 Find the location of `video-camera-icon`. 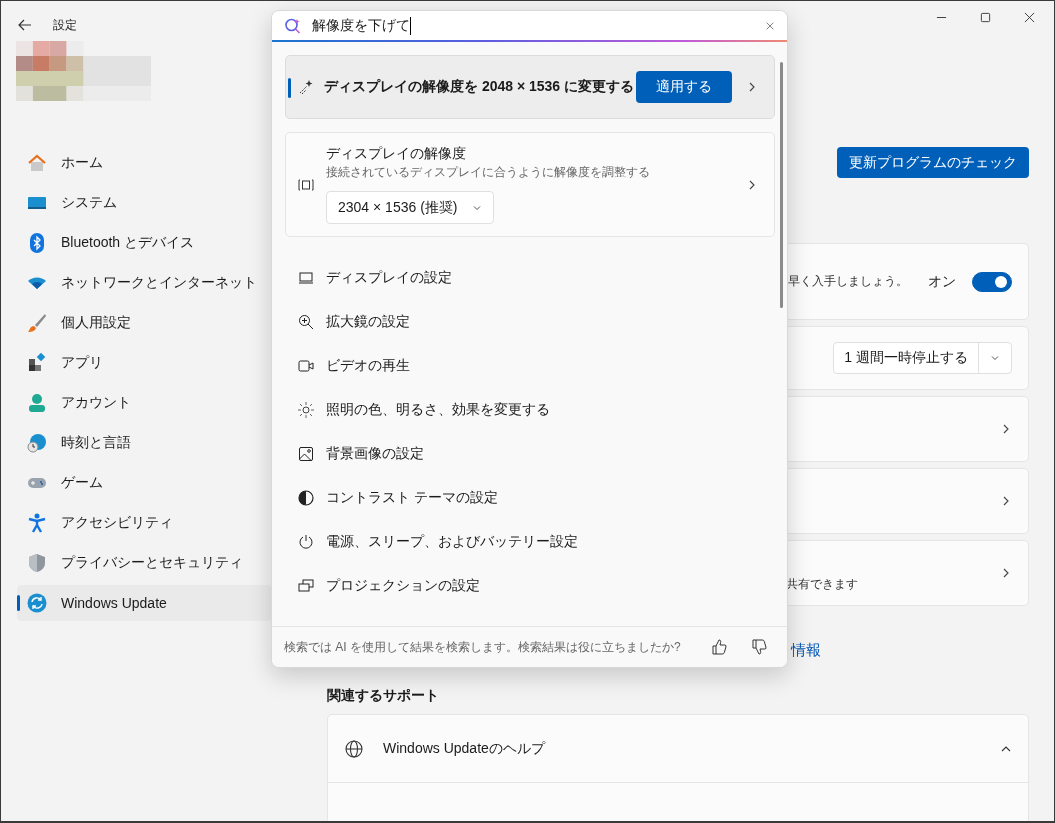

video-camera-icon is located at coordinates (306, 366).